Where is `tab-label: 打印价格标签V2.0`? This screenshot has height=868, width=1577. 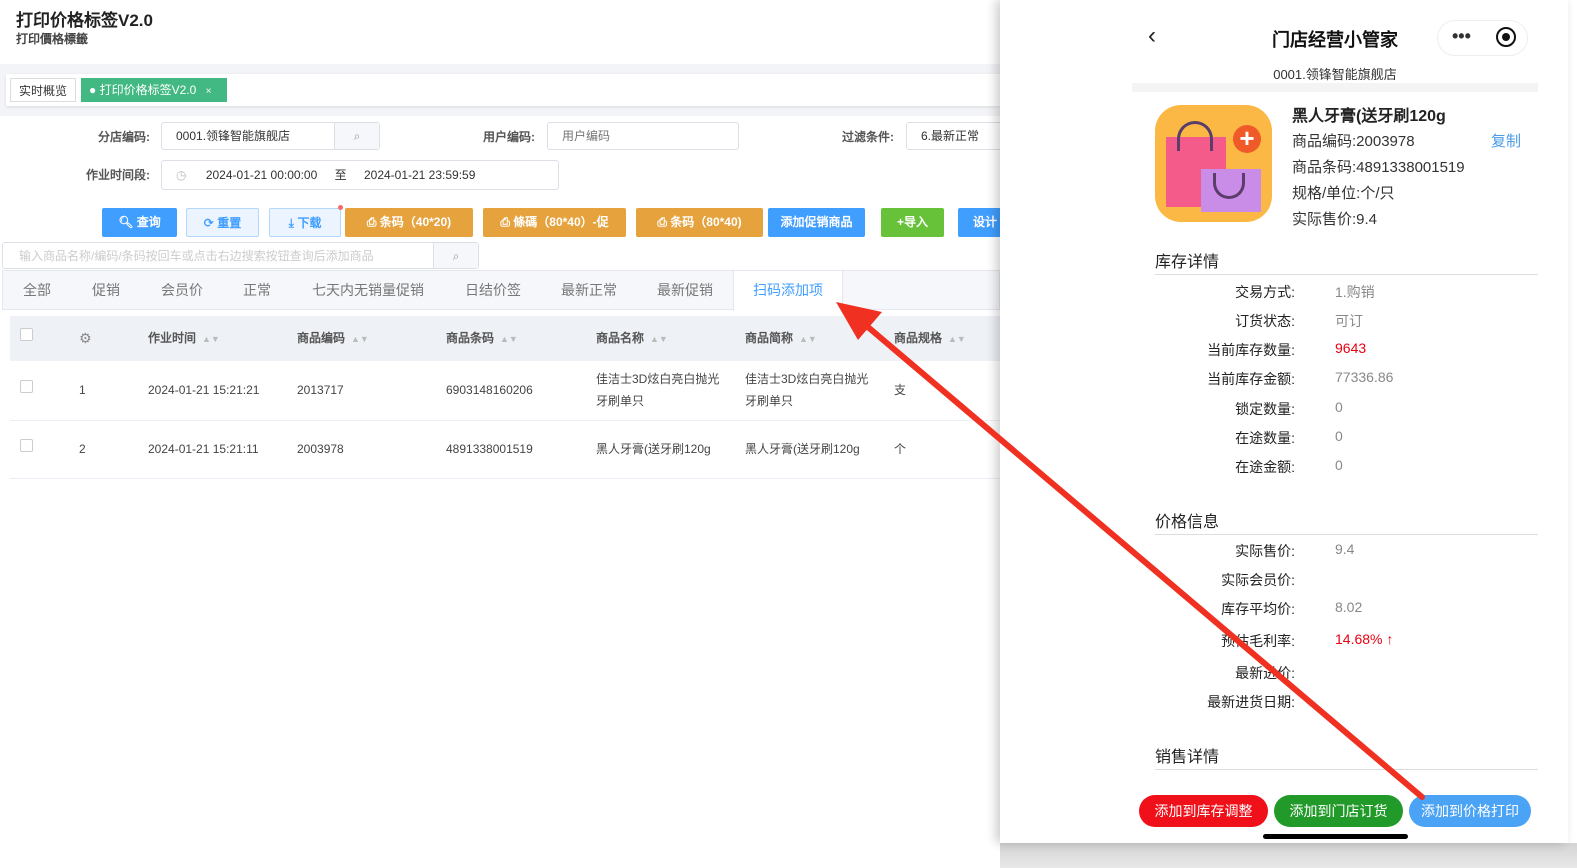 tab-label: 打印价格标签V2.0 is located at coordinates (148, 90).